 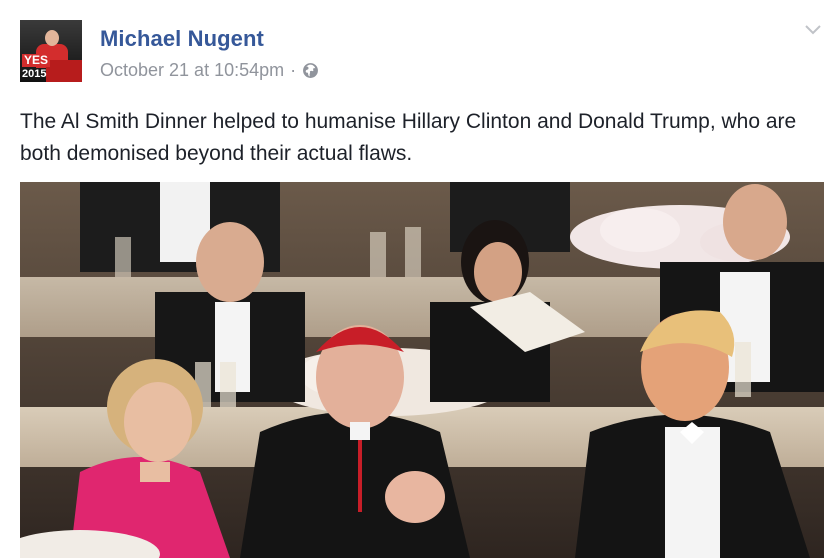 What do you see at coordinates (182, 39) in the screenshot?
I see `author-name-link: Michael Nugent` at bounding box center [182, 39].